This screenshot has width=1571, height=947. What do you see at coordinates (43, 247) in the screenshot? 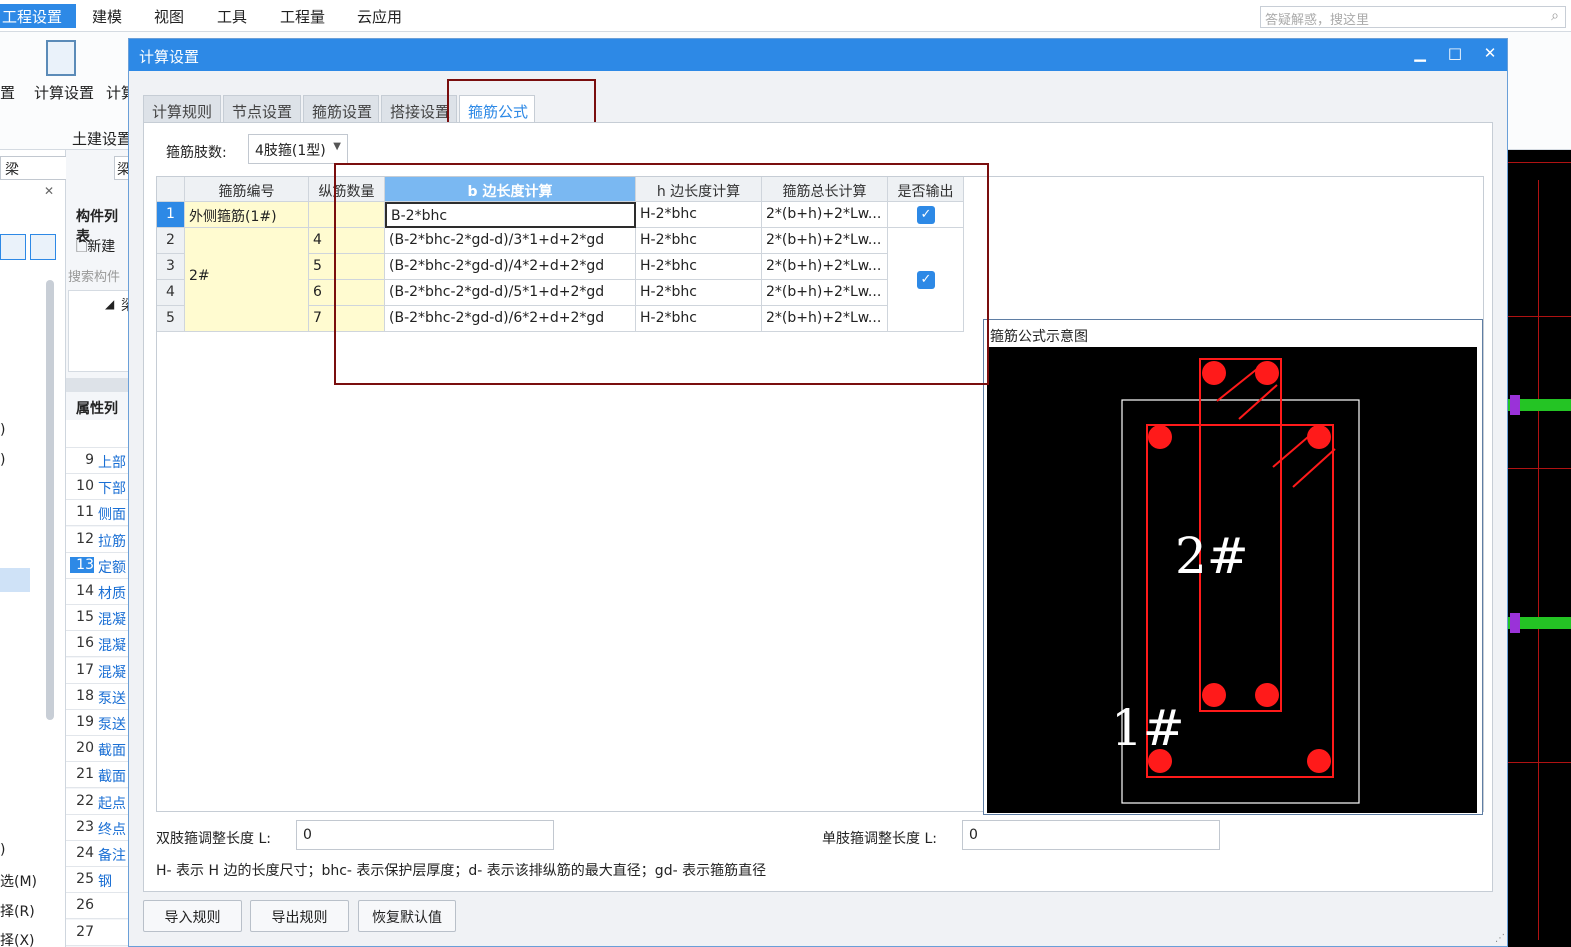
I see `card-view-icon` at bounding box center [43, 247].